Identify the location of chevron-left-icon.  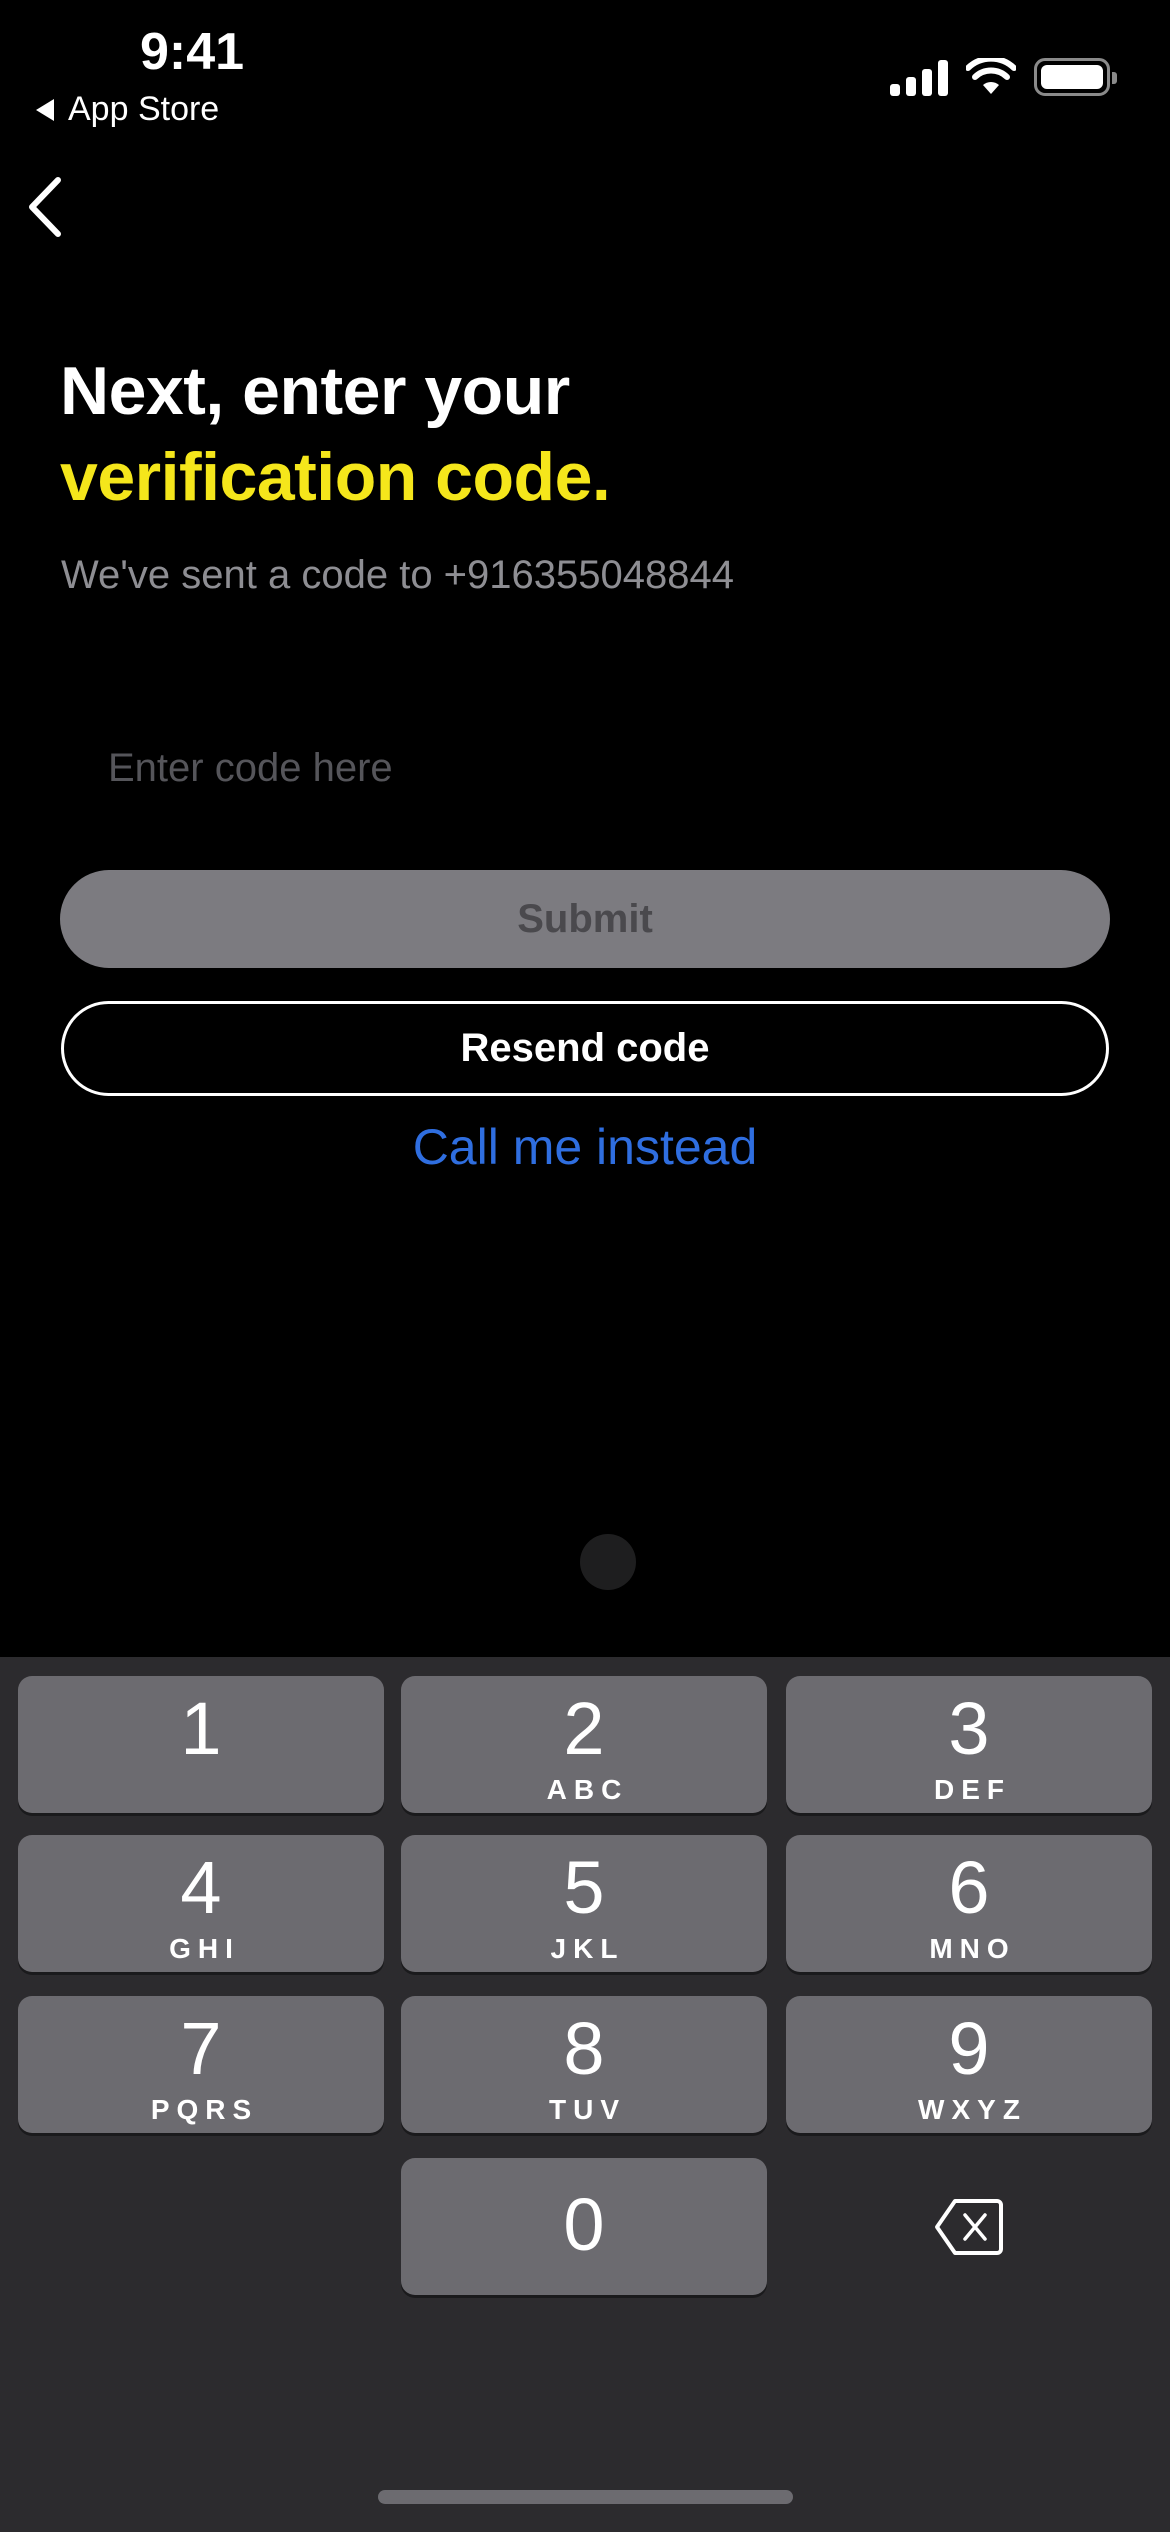
(45, 207).